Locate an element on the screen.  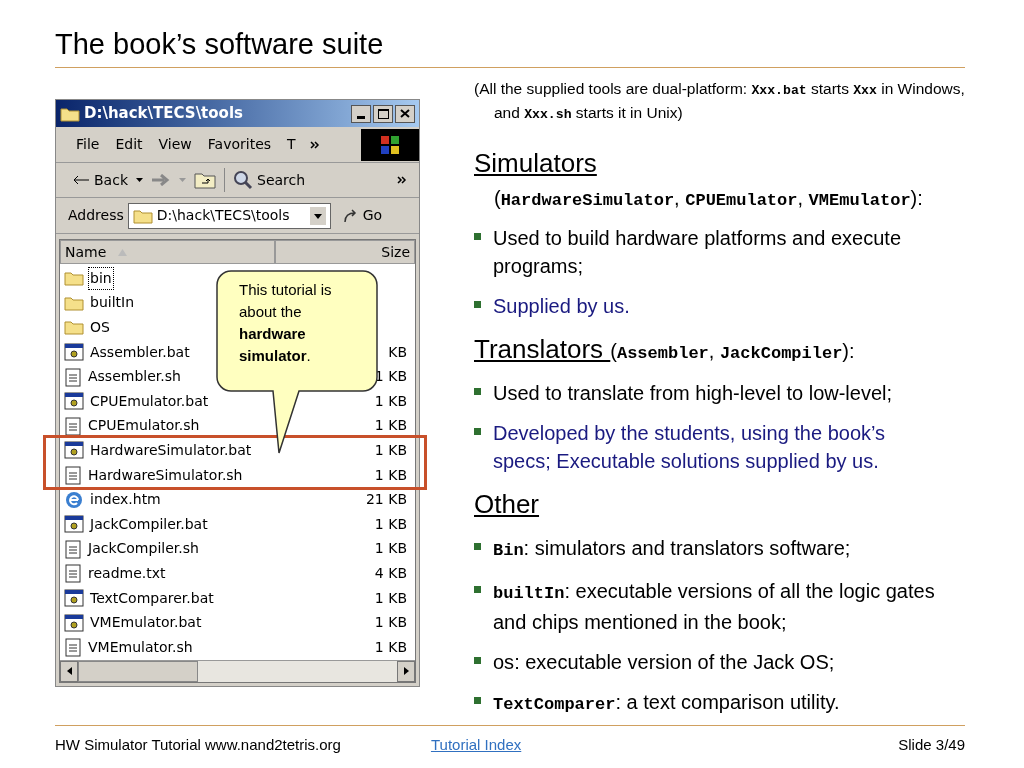
bullet-text: TextComparer: a text comparison utility. is located at coordinates (666, 702).